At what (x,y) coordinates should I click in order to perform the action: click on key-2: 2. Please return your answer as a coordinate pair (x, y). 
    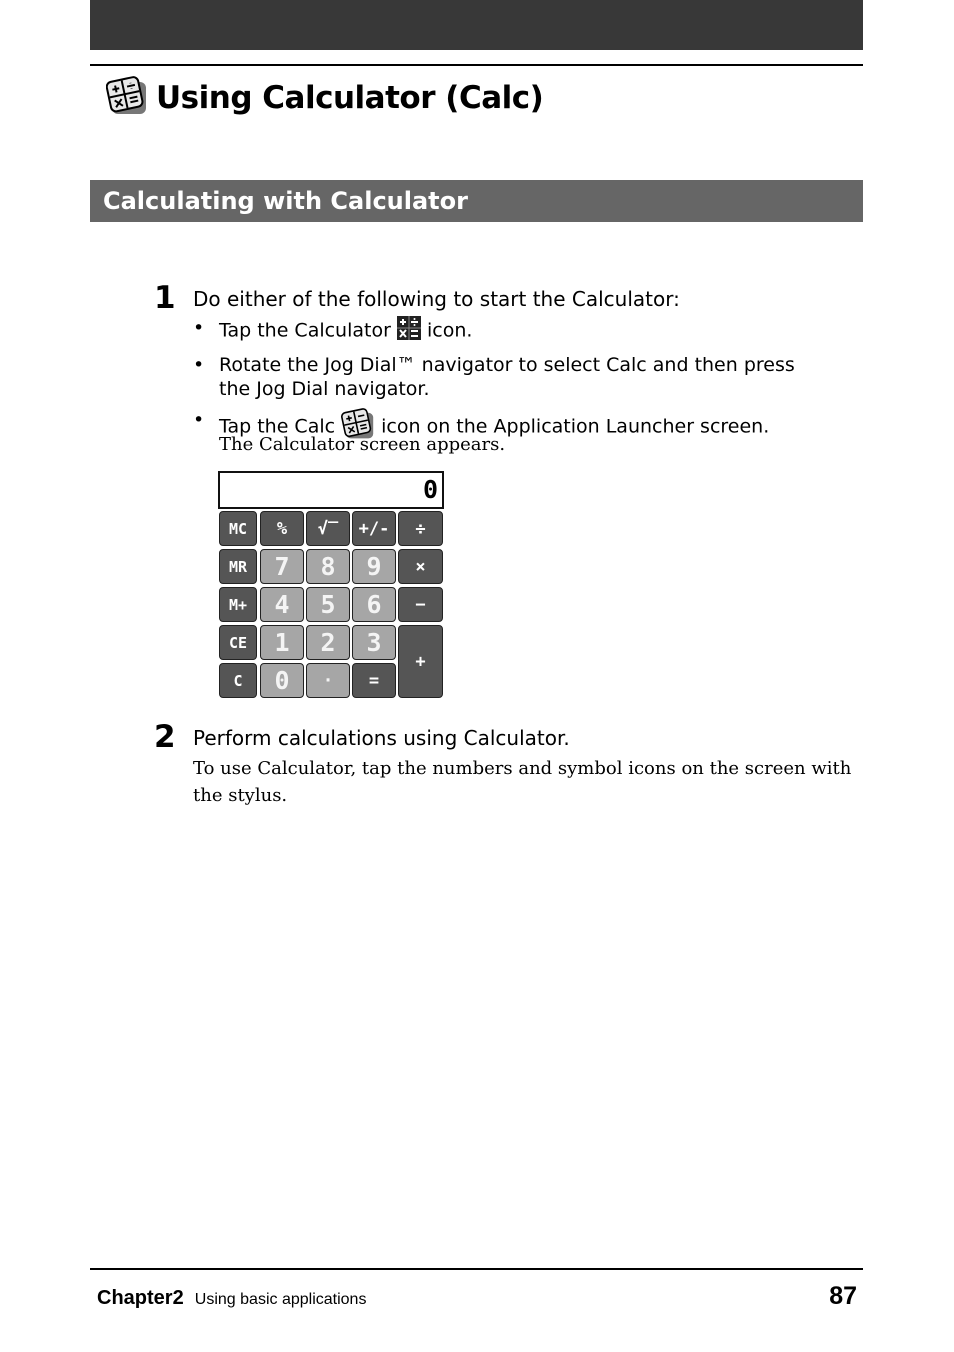
    Looking at the image, I should click on (328, 642).